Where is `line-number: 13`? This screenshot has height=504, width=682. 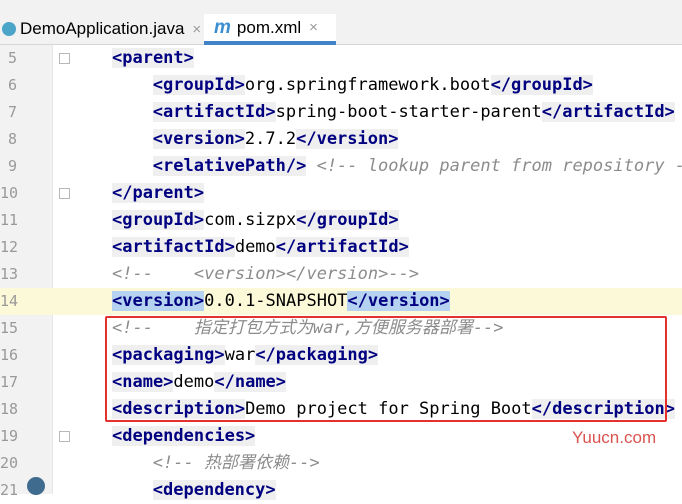 line-number: 13 is located at coordinates (9, 274).